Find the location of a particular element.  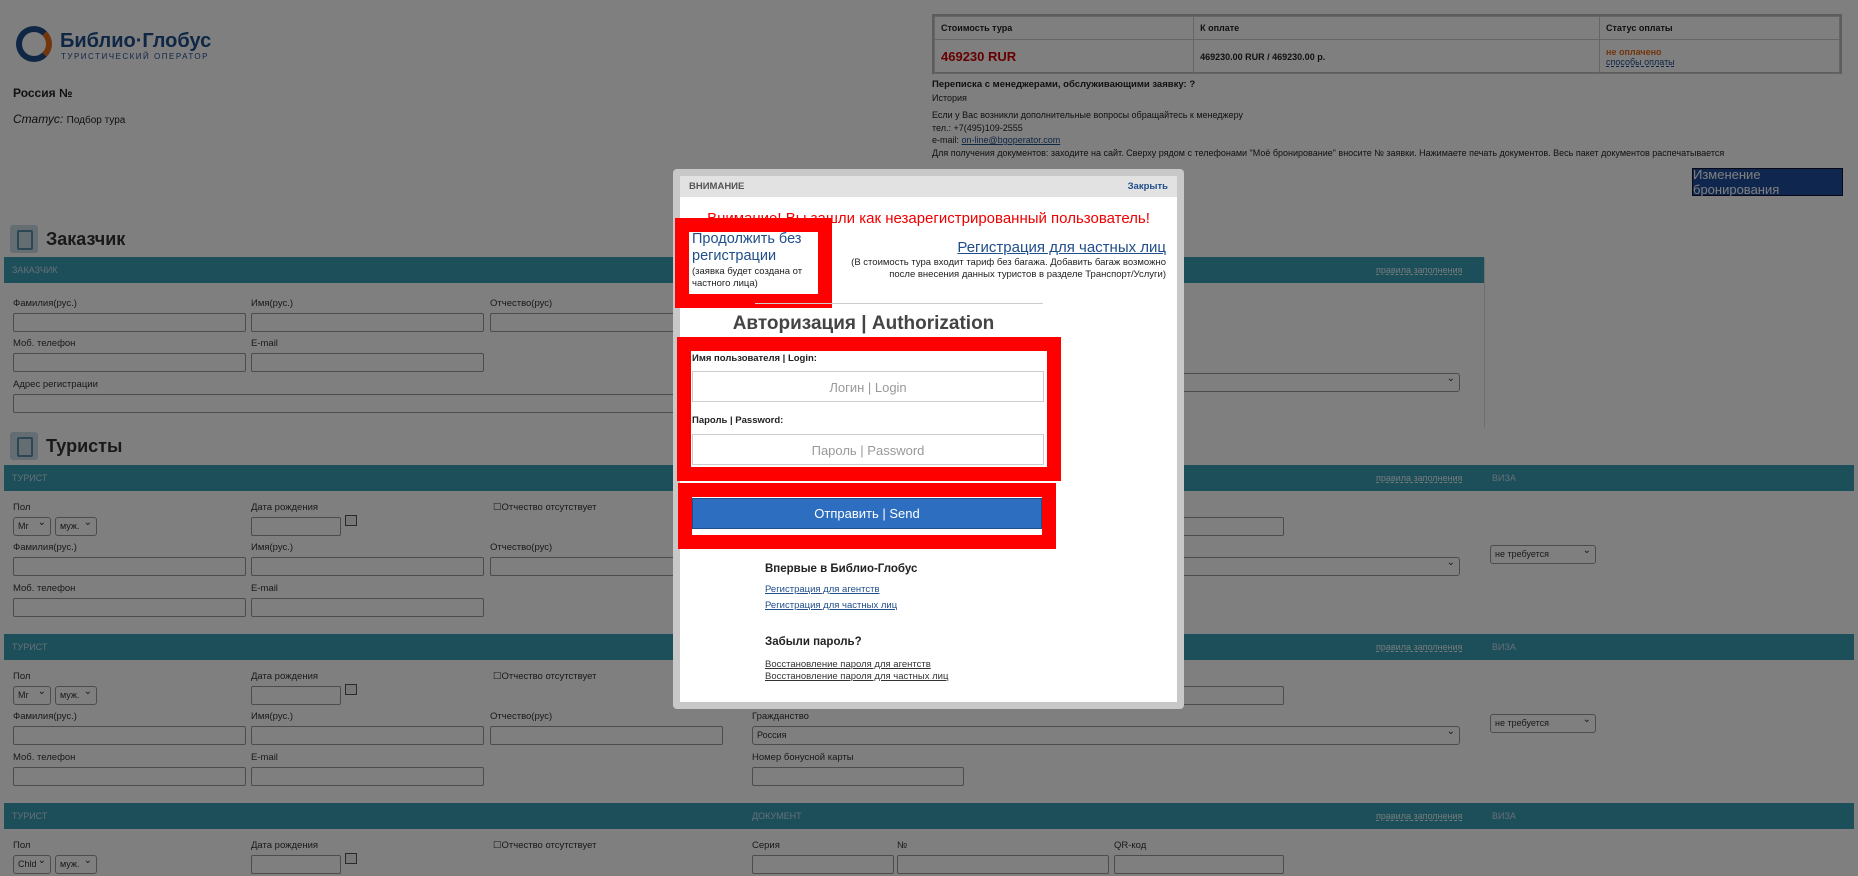

individual-registration-link: Регистрация для частных лиц is located at coordinates (831, 605).